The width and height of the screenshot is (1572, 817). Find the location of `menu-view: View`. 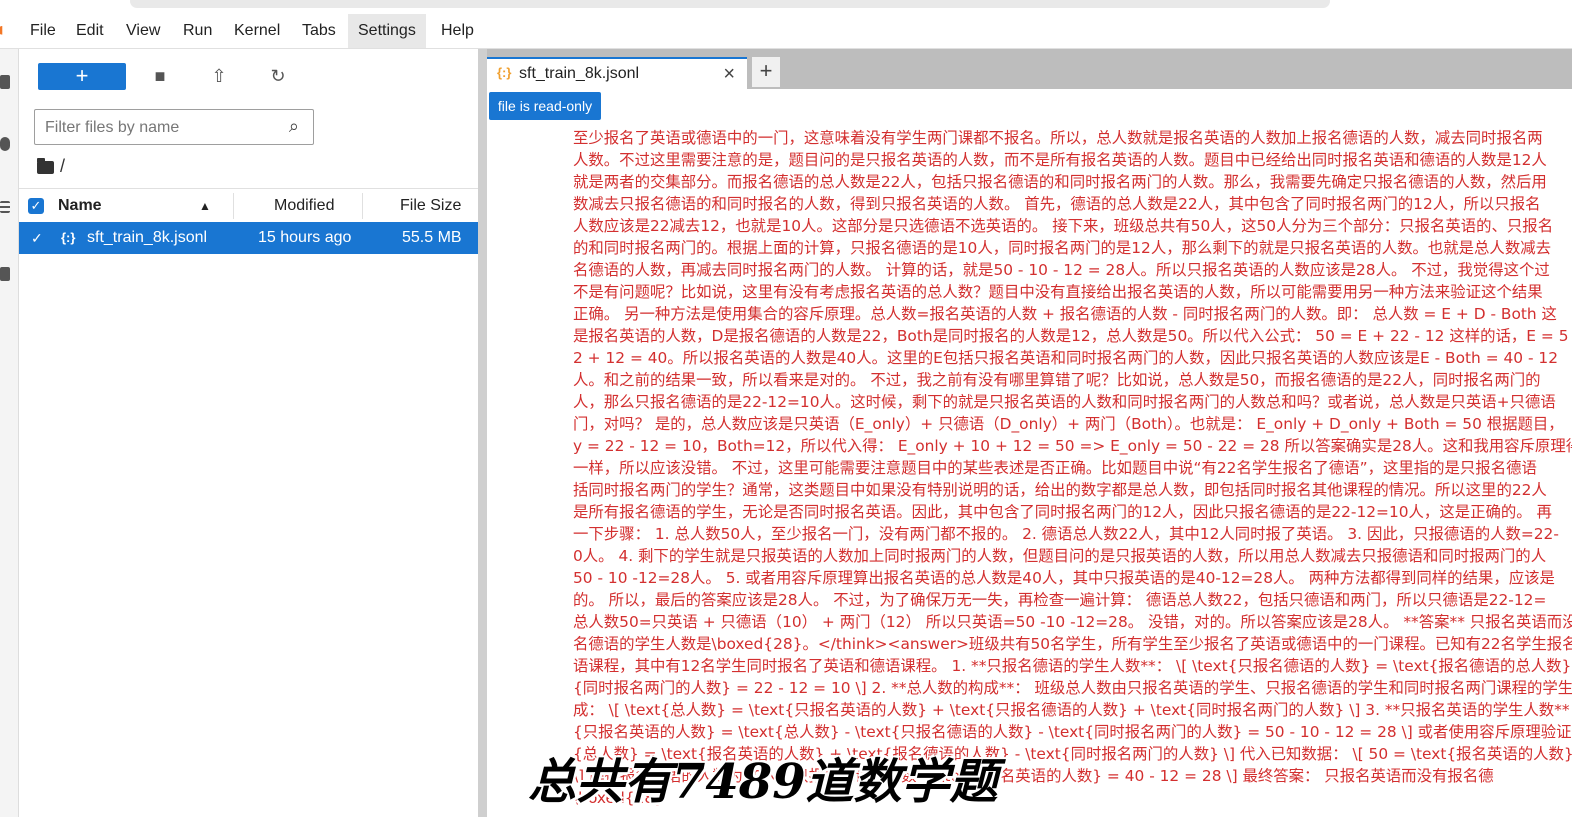

menu-view: View is located at coordinates (143, 31).